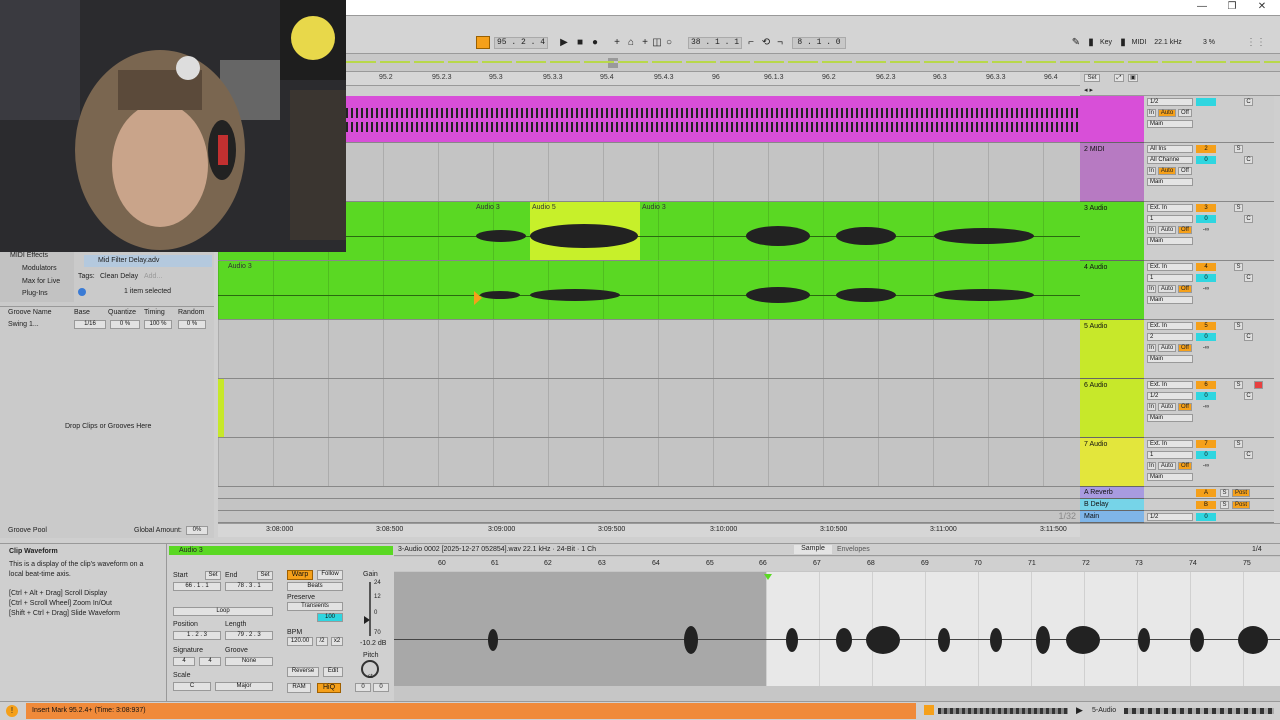  What do you see at coordinates (1241, 493) in the screenshot?
I see `post-button: Post` at bounding box center [1241, 493].